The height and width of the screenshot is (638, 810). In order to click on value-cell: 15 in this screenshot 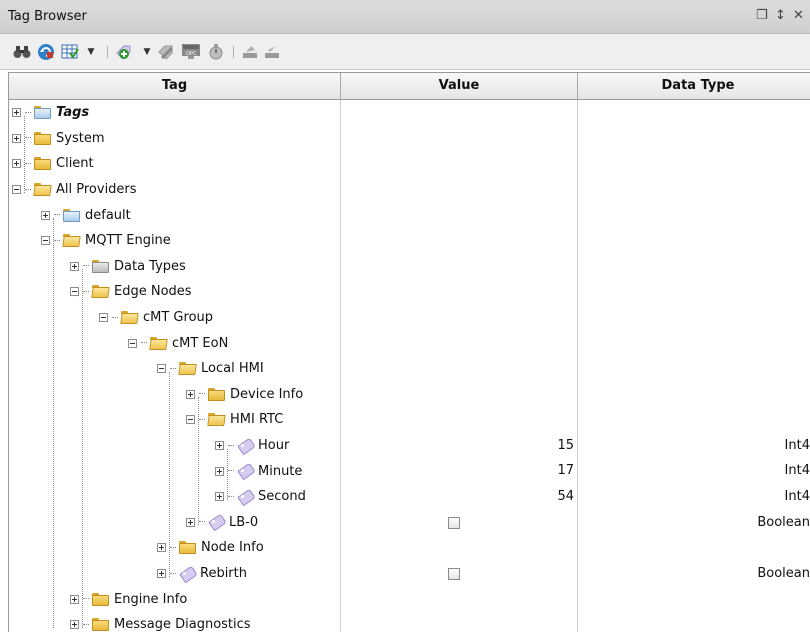, I will do `click(561, 446)`.